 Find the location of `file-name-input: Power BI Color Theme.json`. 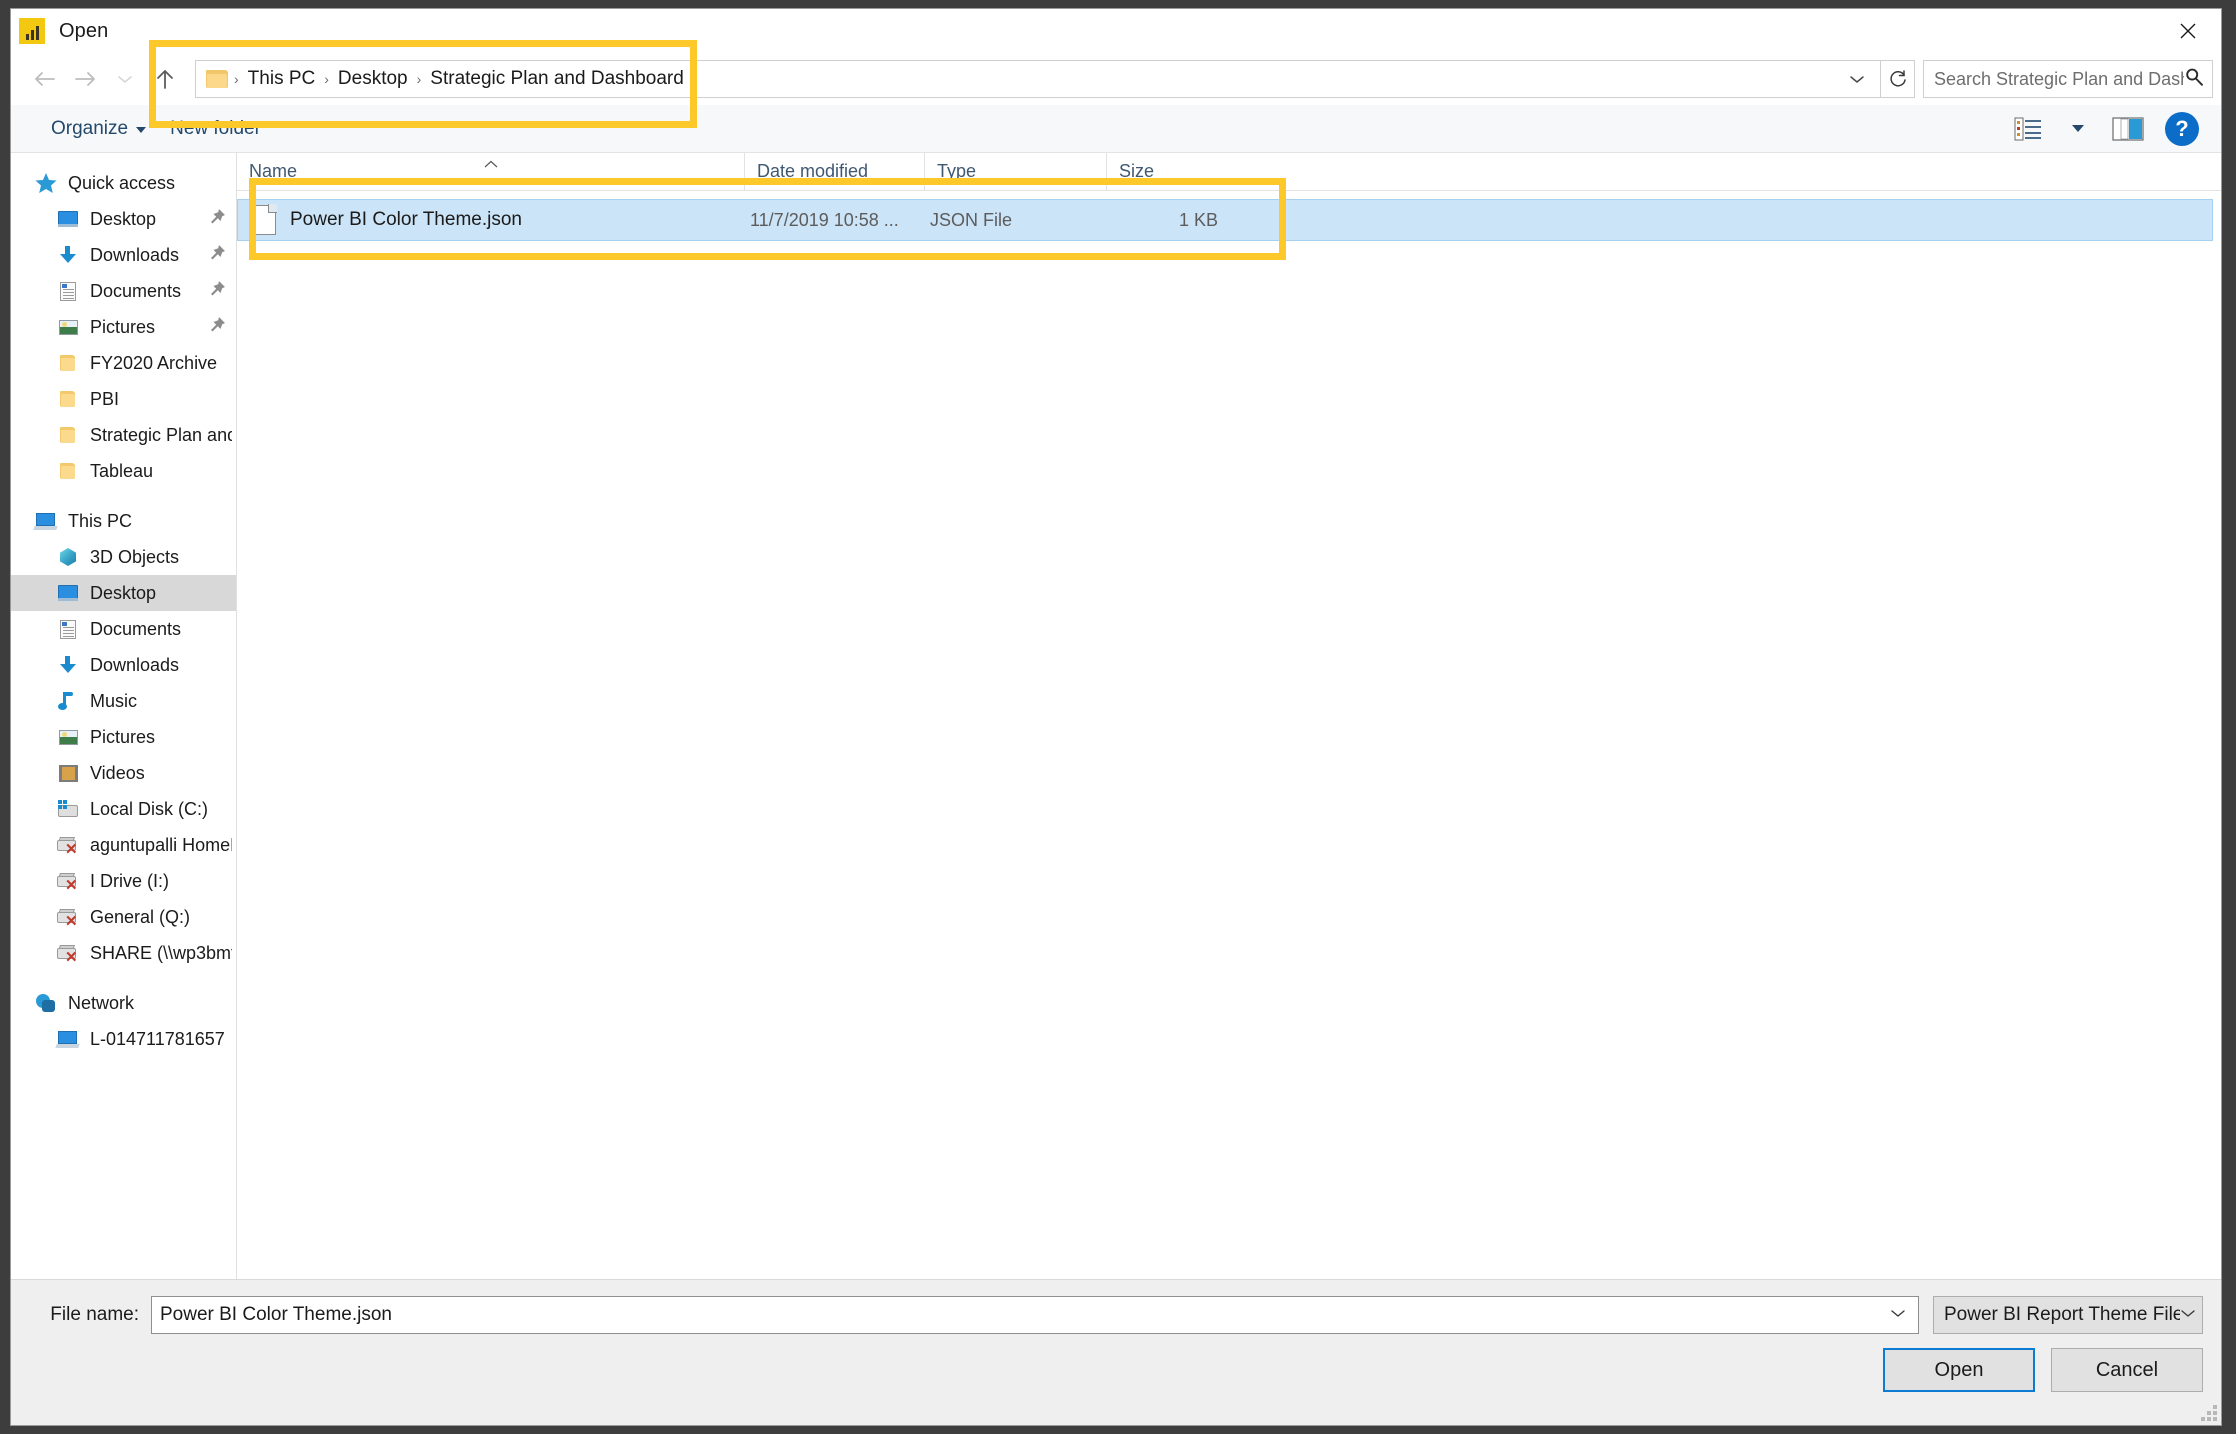

file-name-input: Power BI Color Theme.json is located at coordinates (1035, 1315).